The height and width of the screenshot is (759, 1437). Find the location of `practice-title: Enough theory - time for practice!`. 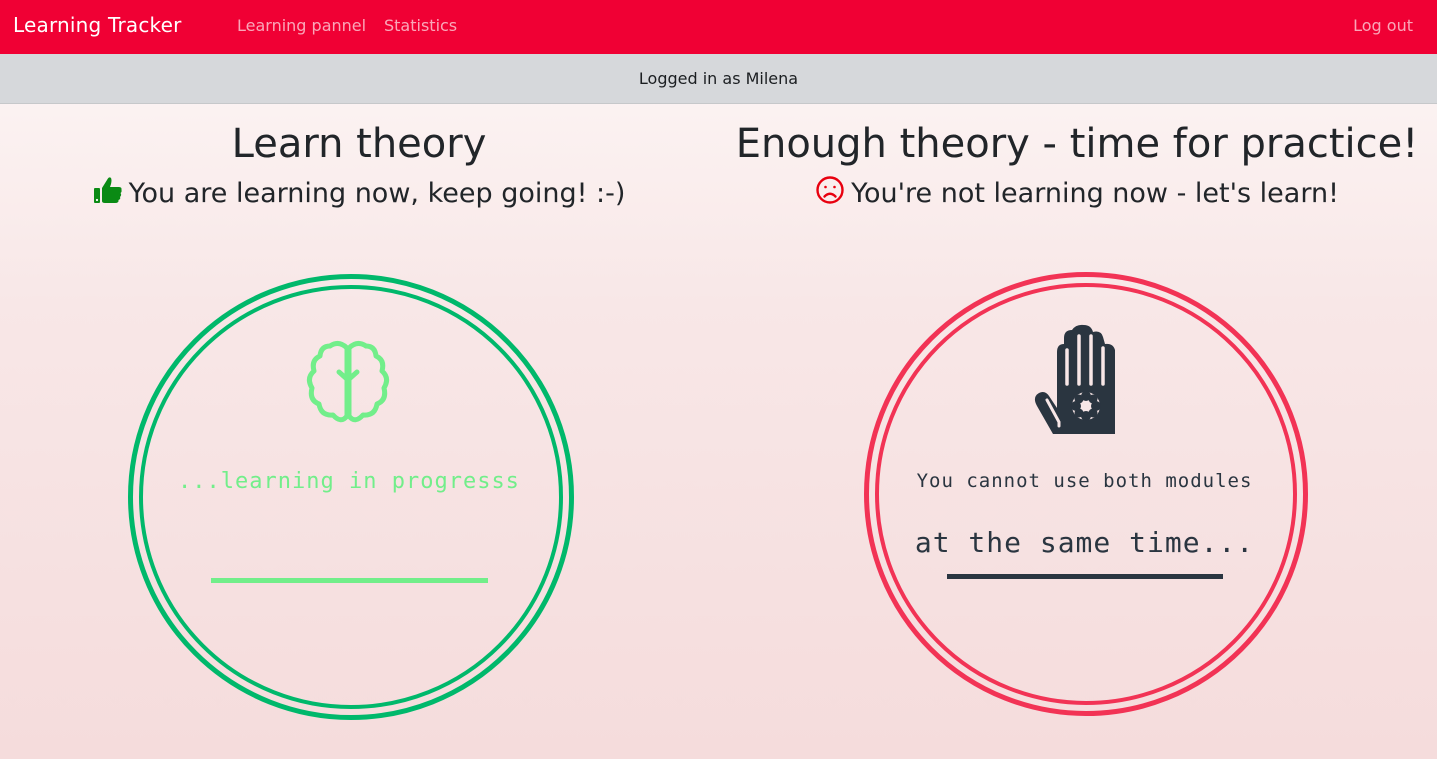

practice-title: Enough theory - time for practice! is located at coordinates (1077, 144).